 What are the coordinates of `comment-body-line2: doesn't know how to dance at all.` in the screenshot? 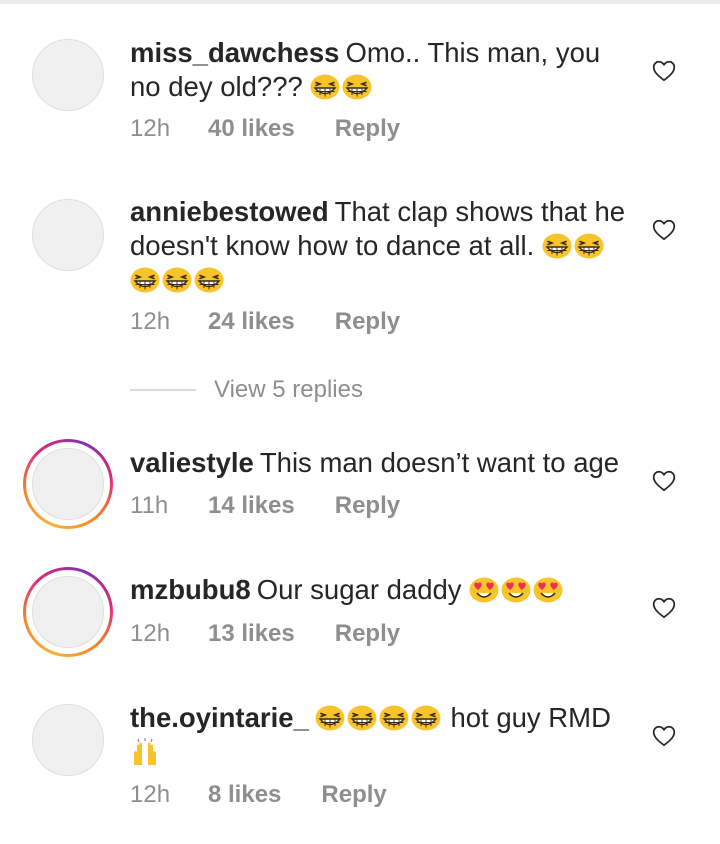 It's located at (332, 245).